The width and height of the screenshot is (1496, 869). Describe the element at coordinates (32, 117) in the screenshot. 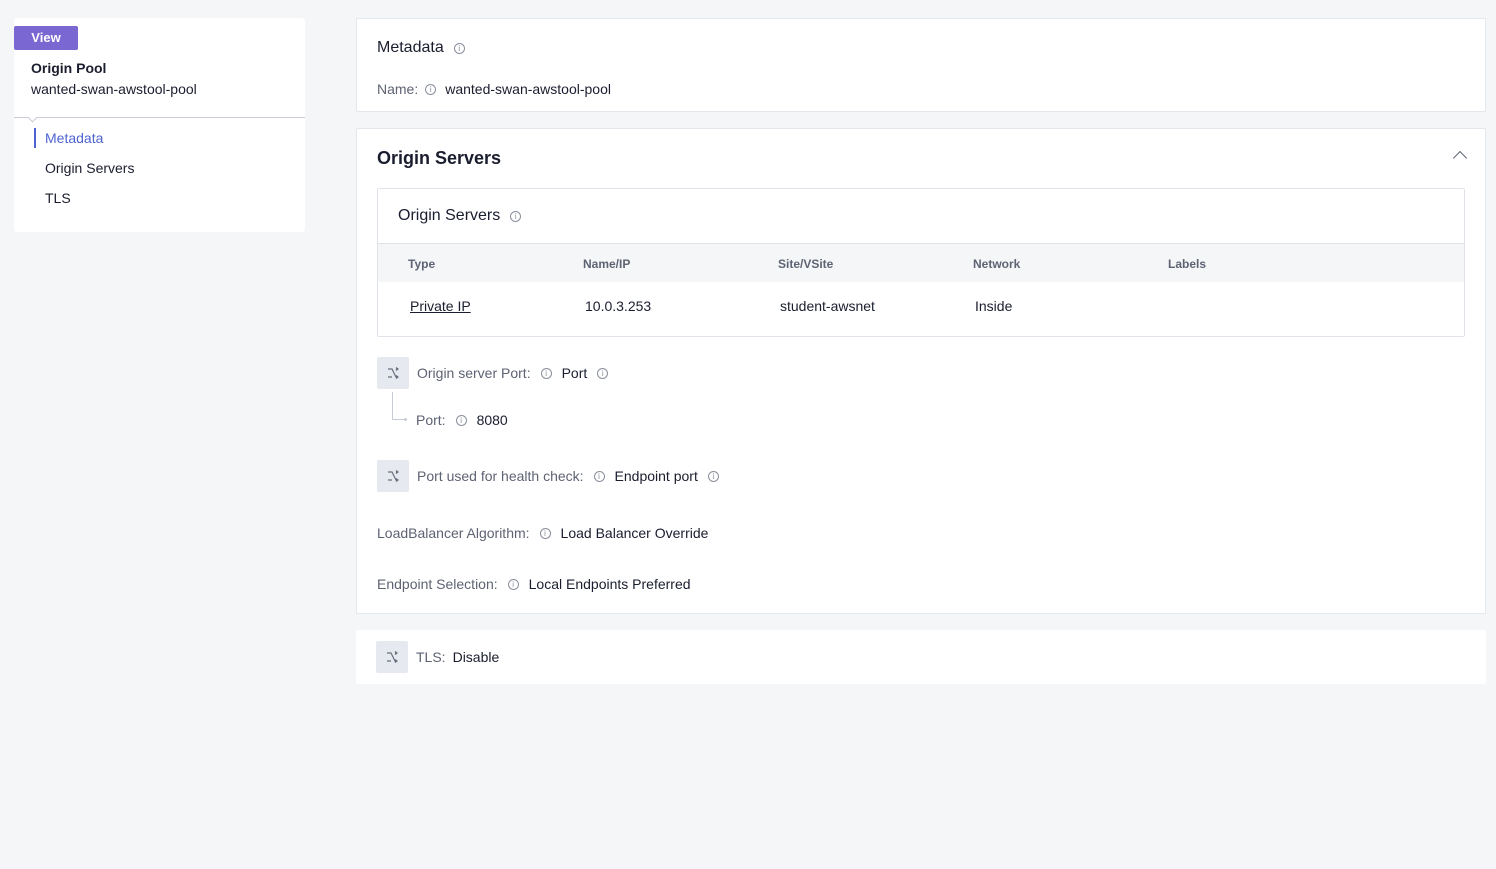

I see `sidebar-notch` at that location.